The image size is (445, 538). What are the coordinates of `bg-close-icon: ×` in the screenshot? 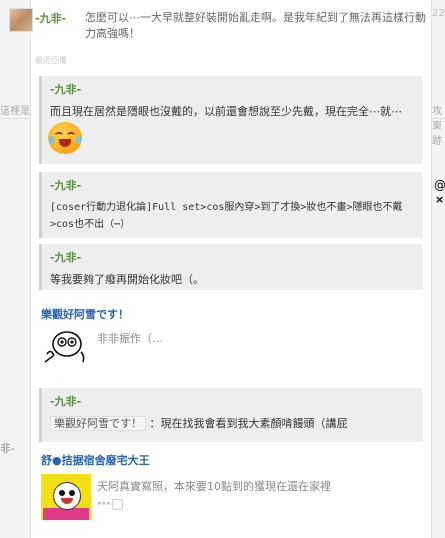 It's located at (439, 199).